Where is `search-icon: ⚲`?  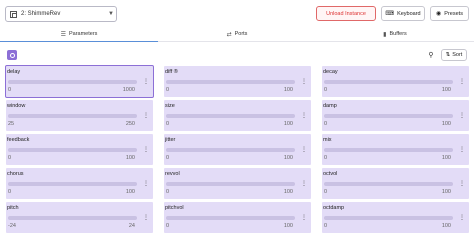
search-icon: ⚲ is located at coordinates (431, 55).